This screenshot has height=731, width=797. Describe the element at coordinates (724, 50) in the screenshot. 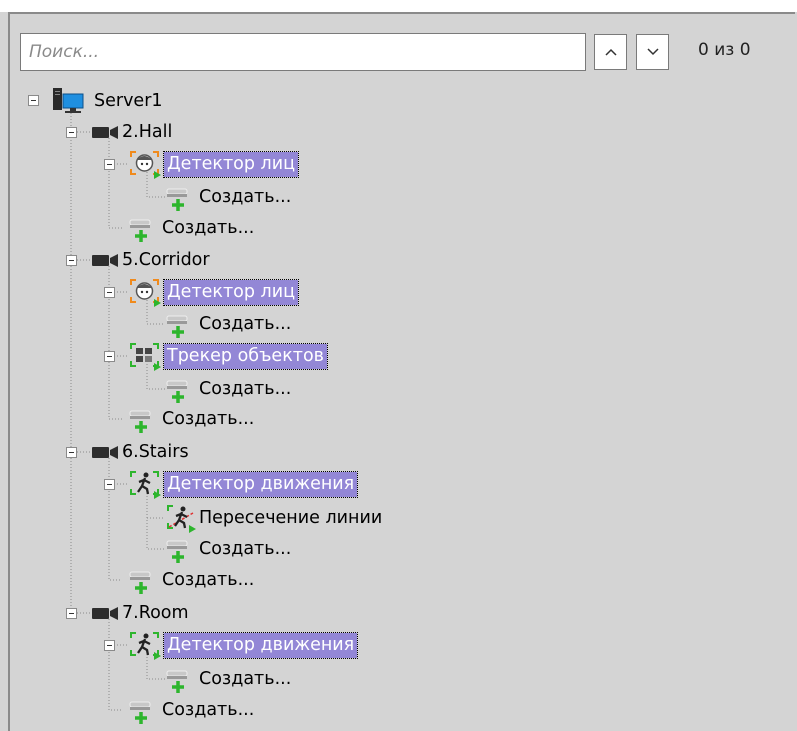

I see `match-counter: 0 из 0` at that location.